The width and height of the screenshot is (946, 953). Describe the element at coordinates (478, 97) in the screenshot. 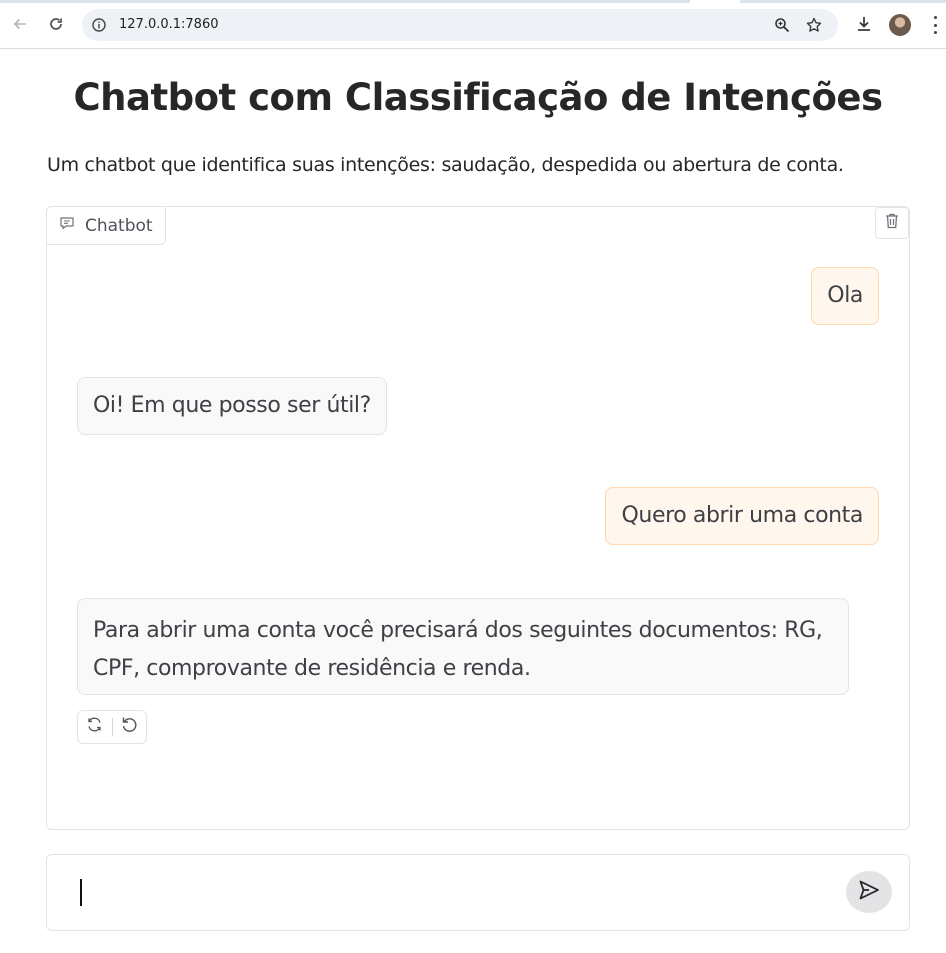

I see `page-title: Chatbot com Classificação de Intenções` at that location.